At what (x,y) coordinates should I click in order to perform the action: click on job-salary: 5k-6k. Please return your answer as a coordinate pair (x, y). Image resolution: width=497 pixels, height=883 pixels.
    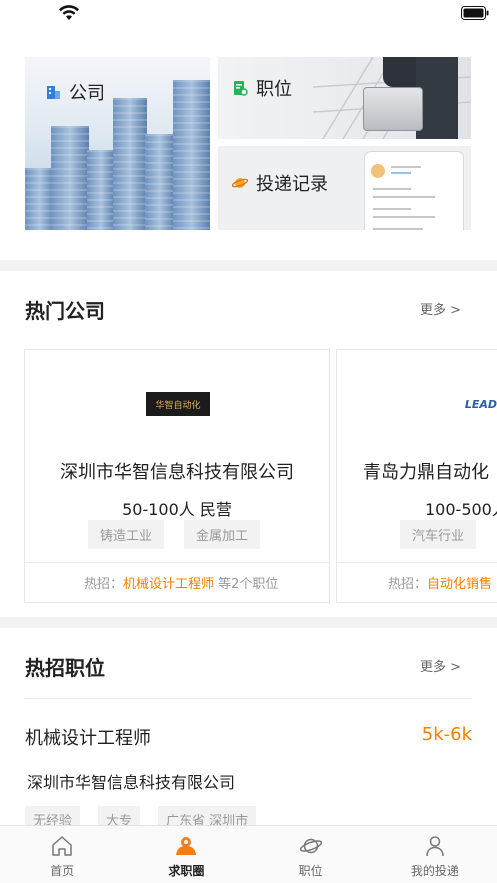
    Looking at the image, I should click on (446, 734).